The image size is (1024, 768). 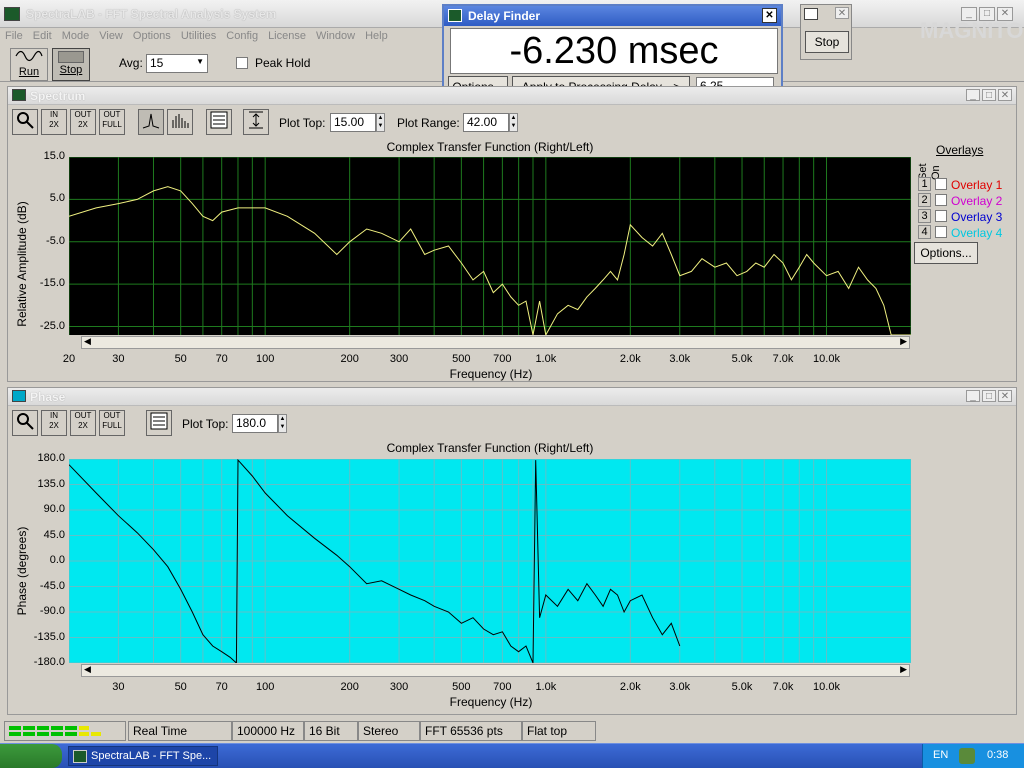 I want to click on phase-x-tick-label: 3.0k, so click(x=680, y=687).